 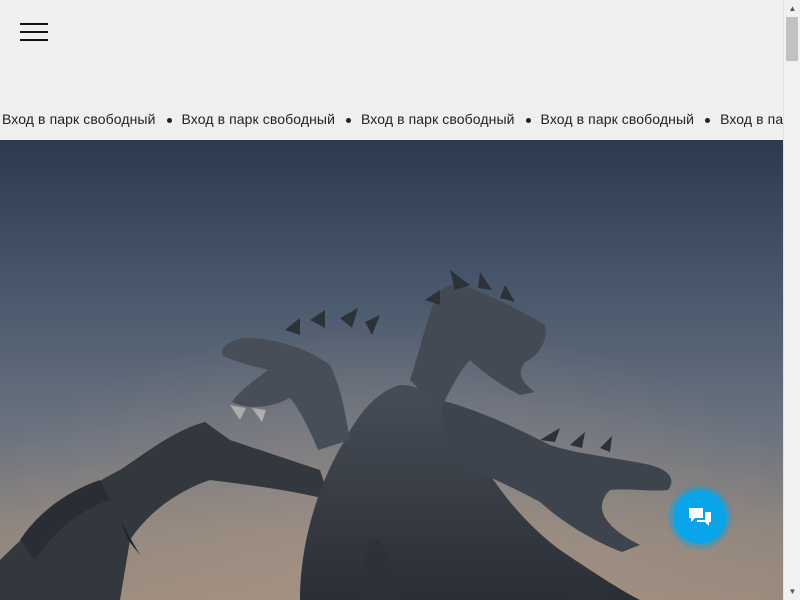 I want to click on chat-bubbles-icon, so click(x=700, y=517).